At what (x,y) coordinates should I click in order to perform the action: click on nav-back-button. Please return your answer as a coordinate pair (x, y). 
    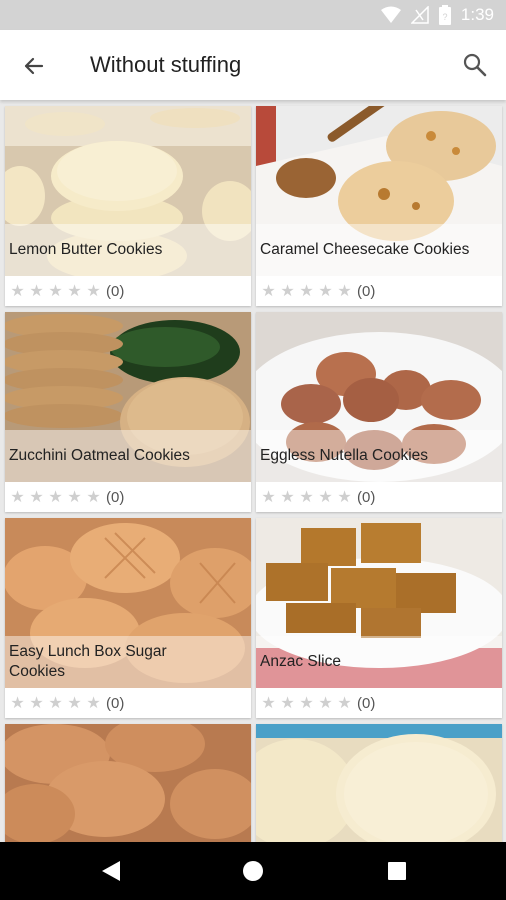
    Looking at the image, I should click on (111, 873).